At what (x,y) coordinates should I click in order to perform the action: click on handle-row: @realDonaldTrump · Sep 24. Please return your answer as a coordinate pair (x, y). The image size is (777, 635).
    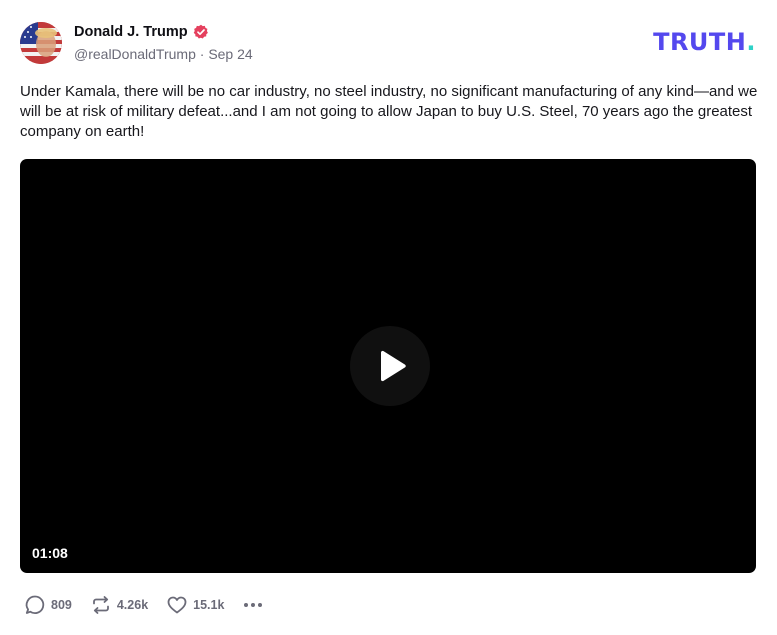
    Looking at the image, I should click on (163, 54).